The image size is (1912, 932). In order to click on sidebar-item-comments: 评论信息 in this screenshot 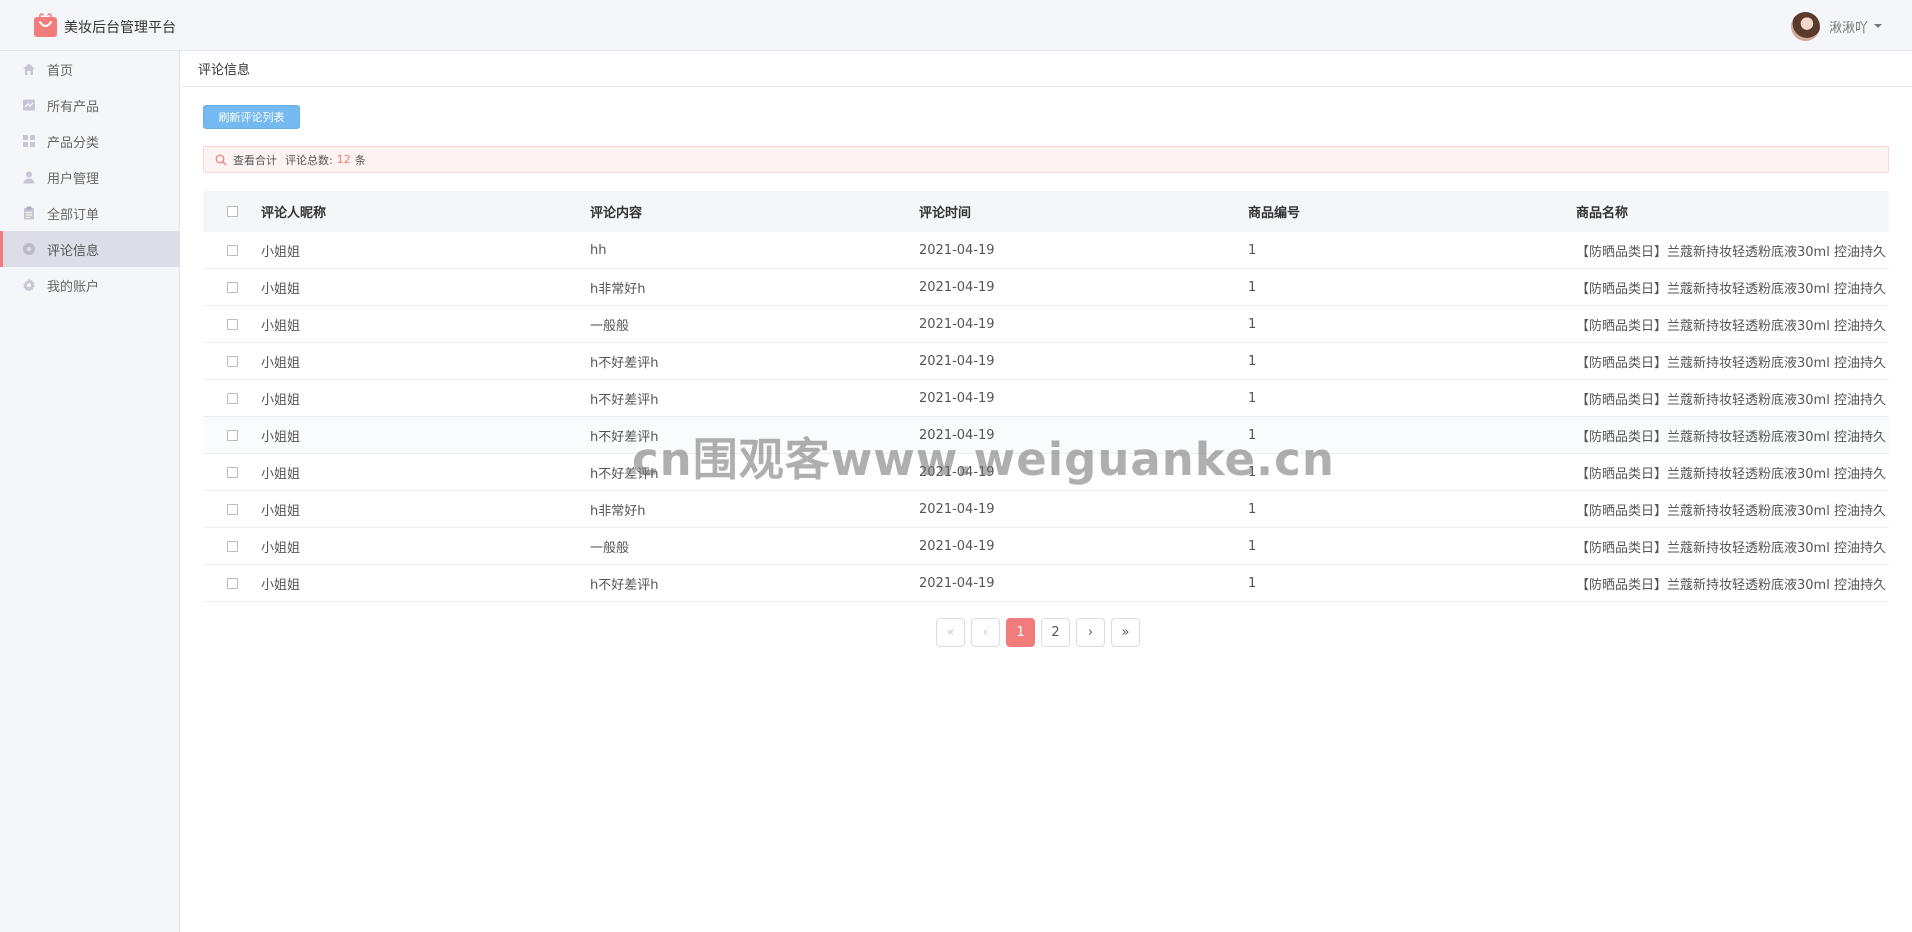, I will do `click(89, 249)`.